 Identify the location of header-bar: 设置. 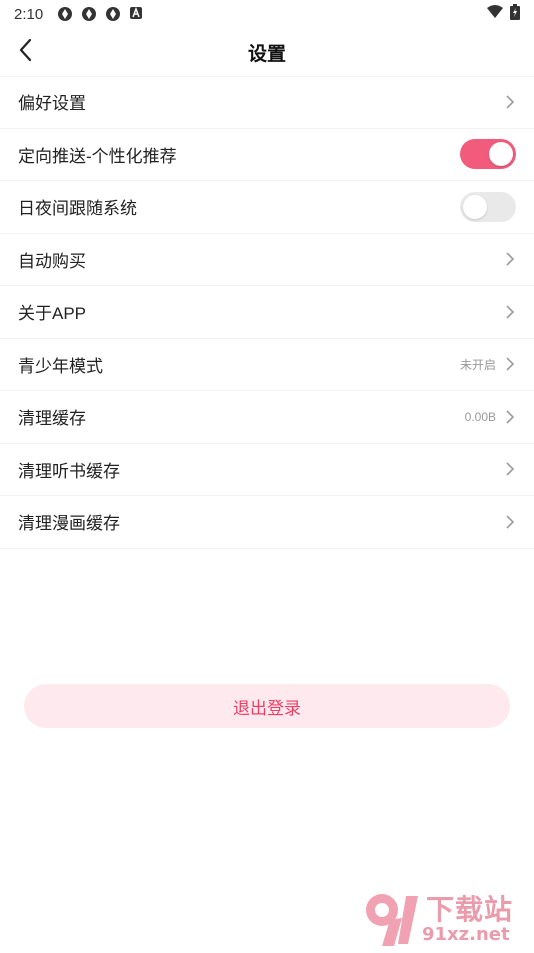
(267, 52).